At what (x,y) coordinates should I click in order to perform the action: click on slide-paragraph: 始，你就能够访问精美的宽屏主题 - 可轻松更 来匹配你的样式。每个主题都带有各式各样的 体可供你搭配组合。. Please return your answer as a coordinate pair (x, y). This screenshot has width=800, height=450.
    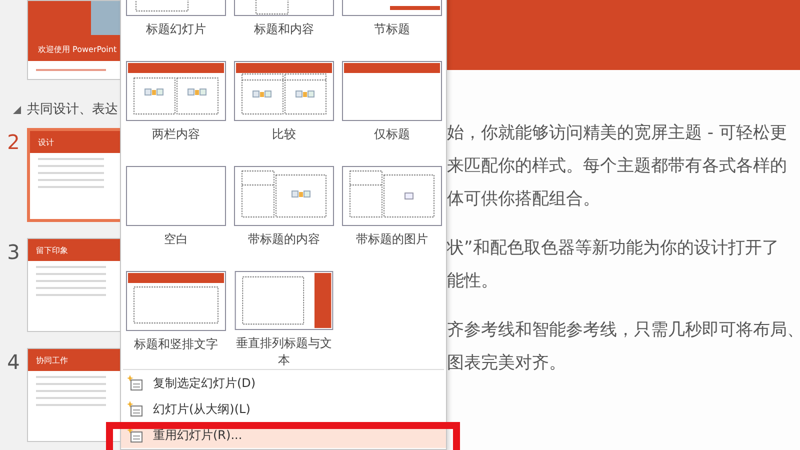
    Looking at the image, I should click on (617, 166).